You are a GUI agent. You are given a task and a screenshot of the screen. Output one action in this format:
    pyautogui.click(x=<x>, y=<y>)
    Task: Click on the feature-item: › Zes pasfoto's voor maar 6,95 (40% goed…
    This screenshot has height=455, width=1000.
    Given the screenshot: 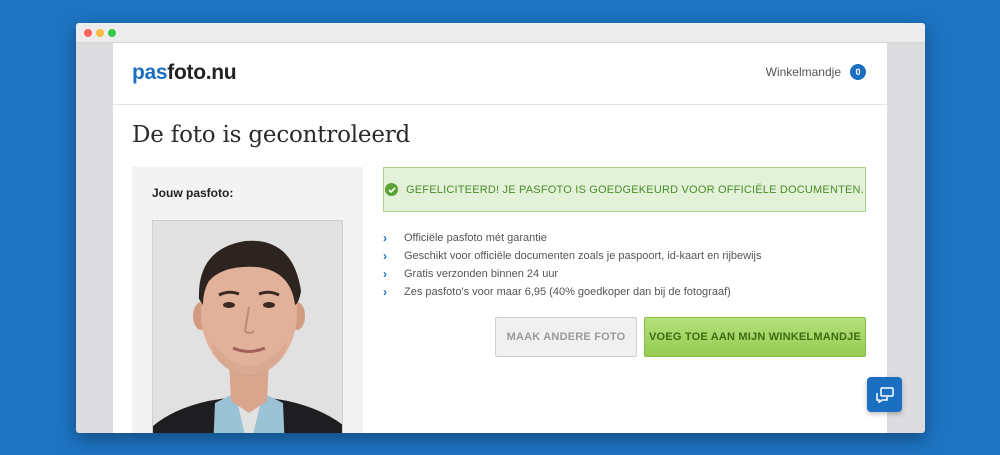 What is the action you would take?
    pyautogui.click(x=572, y=292)
    